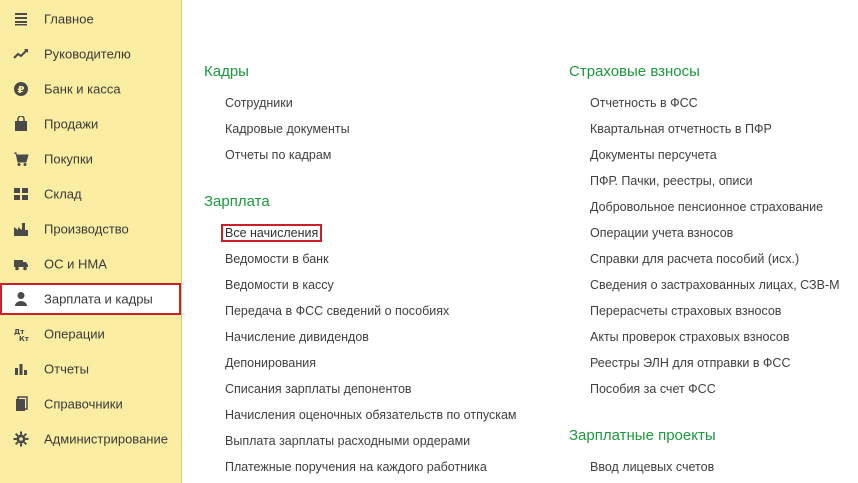 This screenshot has height=483, width=858. I want to click on sidebar-item-8: ОС и НМА, so click(91, 264).